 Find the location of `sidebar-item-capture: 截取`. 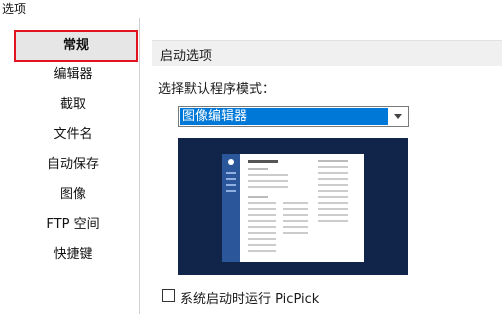

sidebar-item-capture: 截取 is located at coordinates (73, 105).